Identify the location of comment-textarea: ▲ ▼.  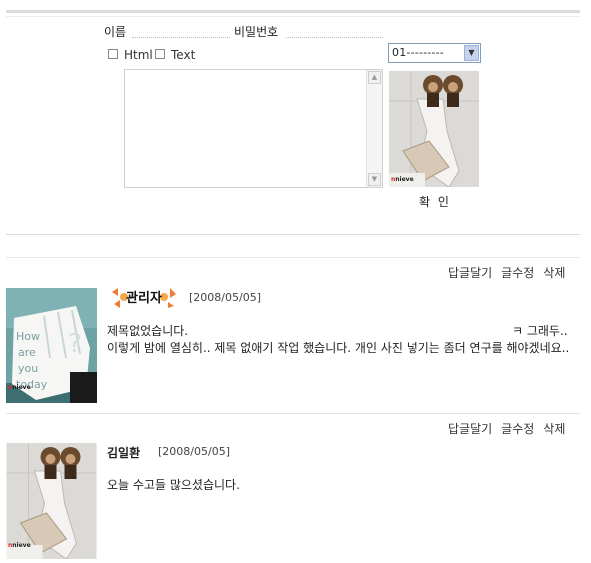
(253, 128).